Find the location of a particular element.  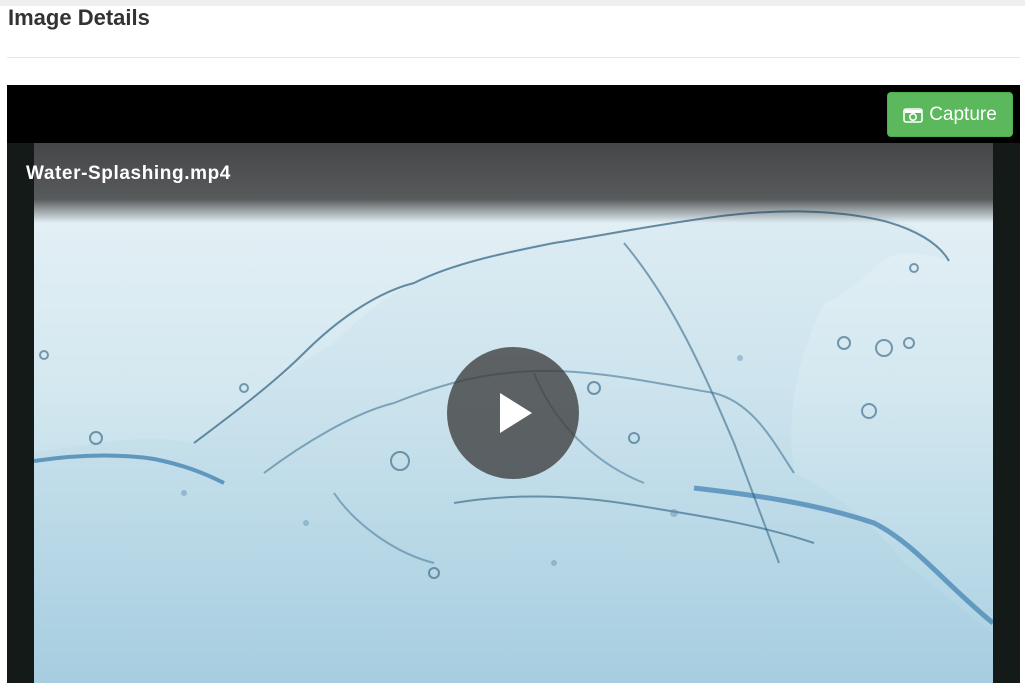

capture-button: Capture is located at coordinates (950, 114).